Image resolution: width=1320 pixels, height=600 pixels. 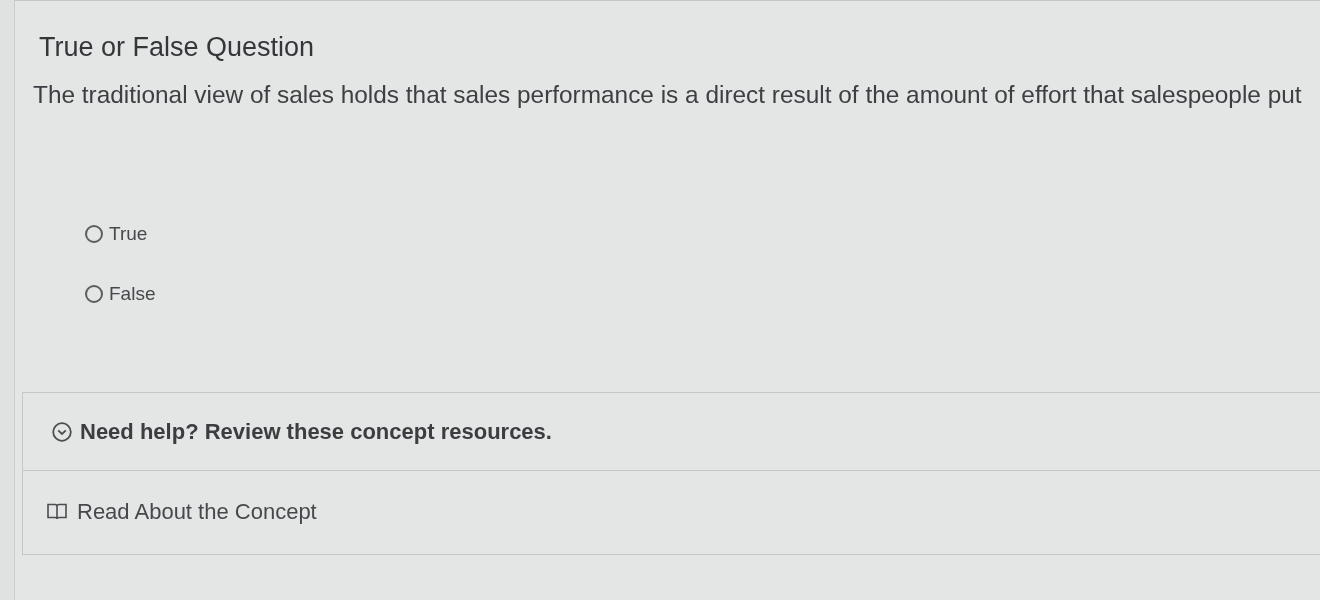 I want to click on option-label: True, so click(x=128, y=234).